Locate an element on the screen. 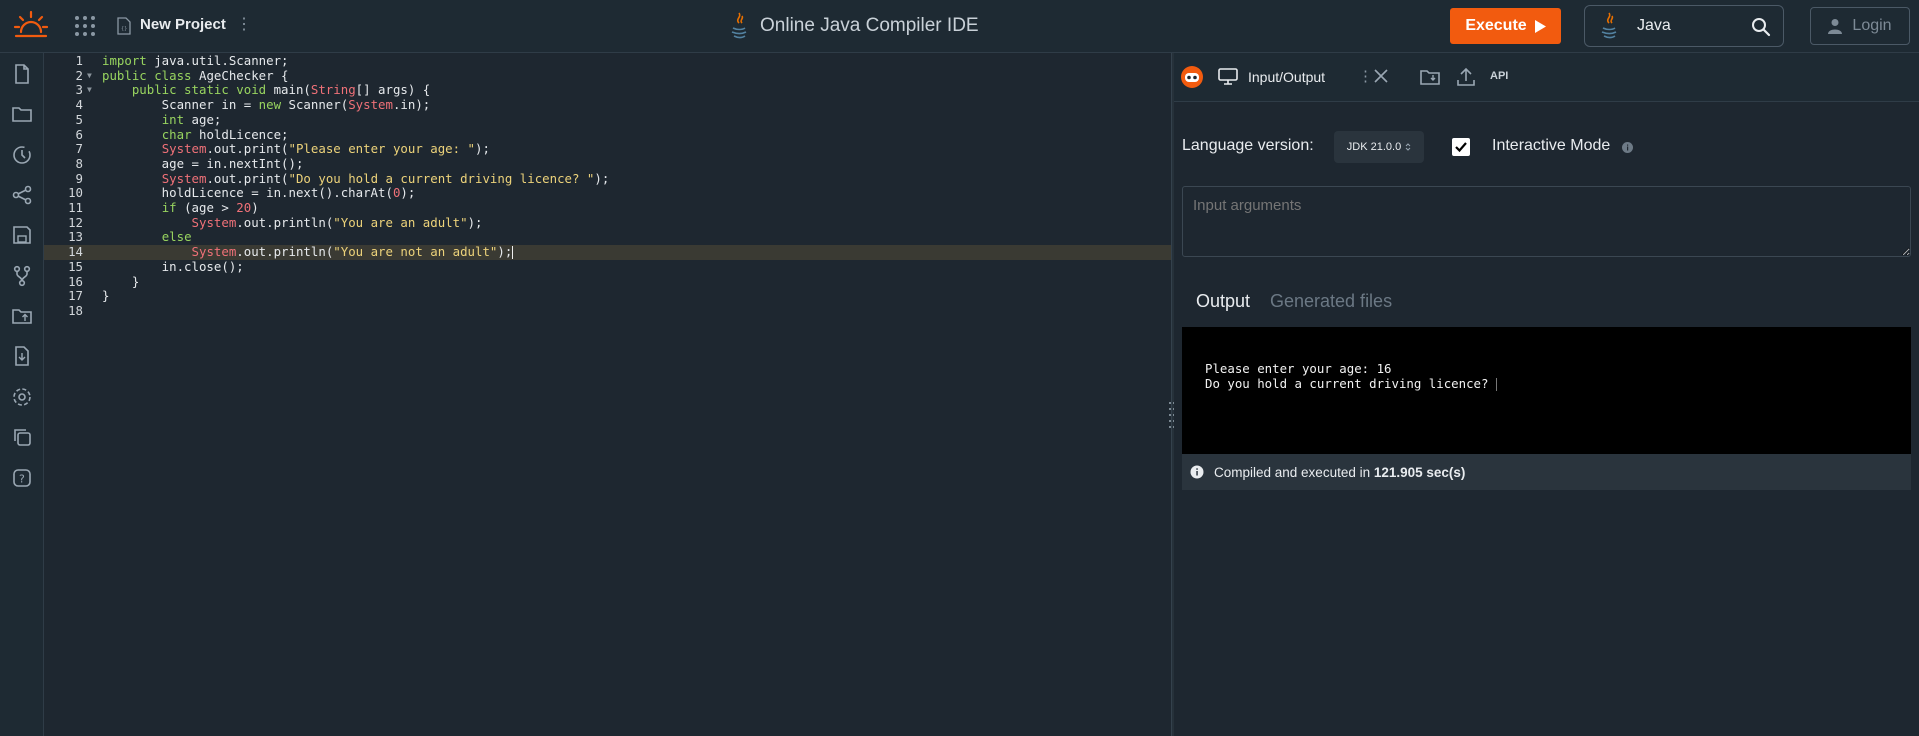  save-icon is located at coordinates (22, 235).